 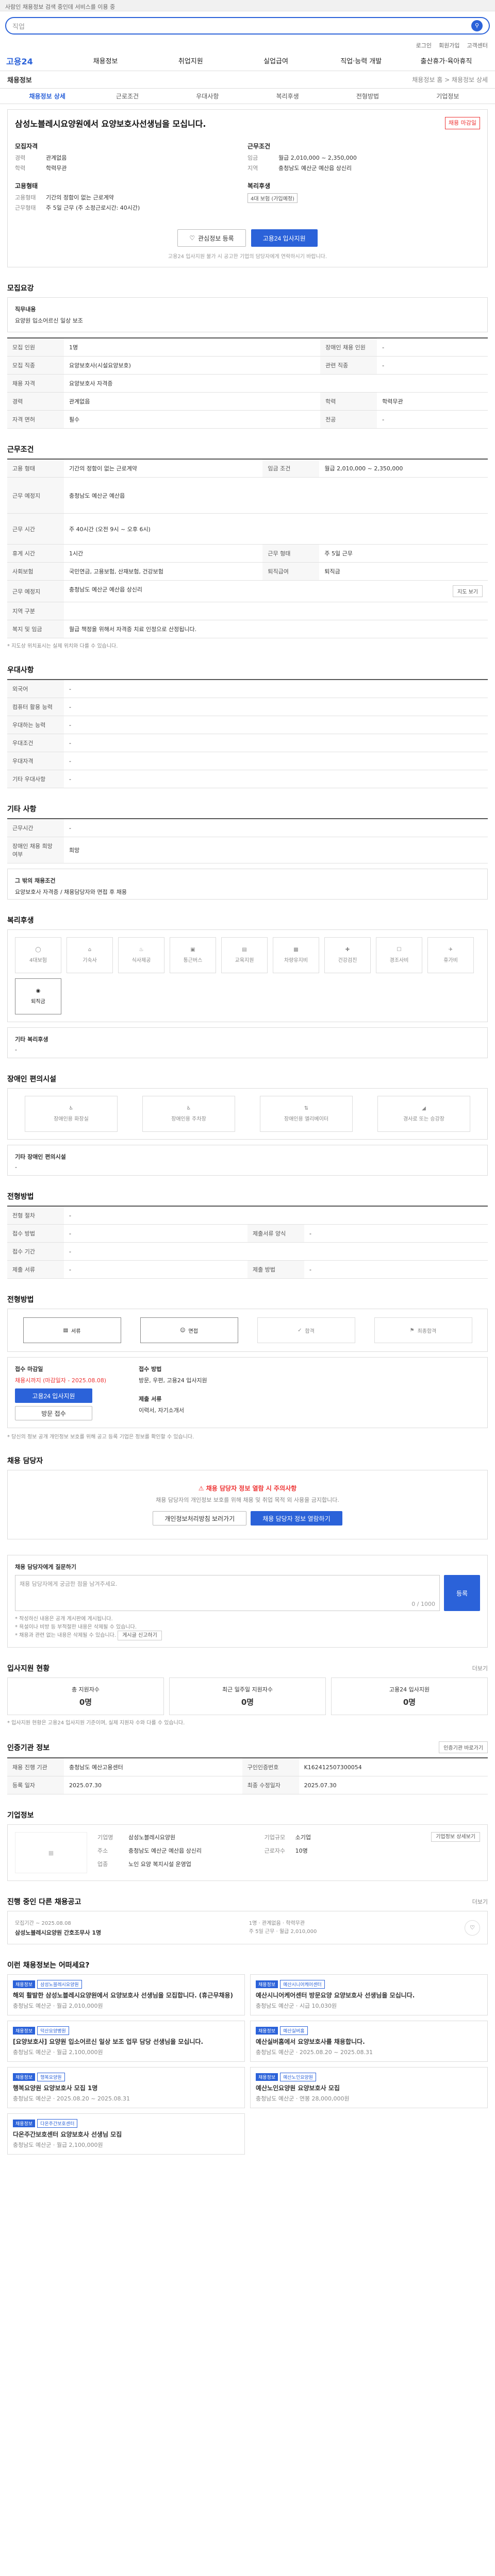 What do you see at coordinates (478, 45) in the screenshot?
I see `utility-help: 고객센터` at bounding box center [478, 45].